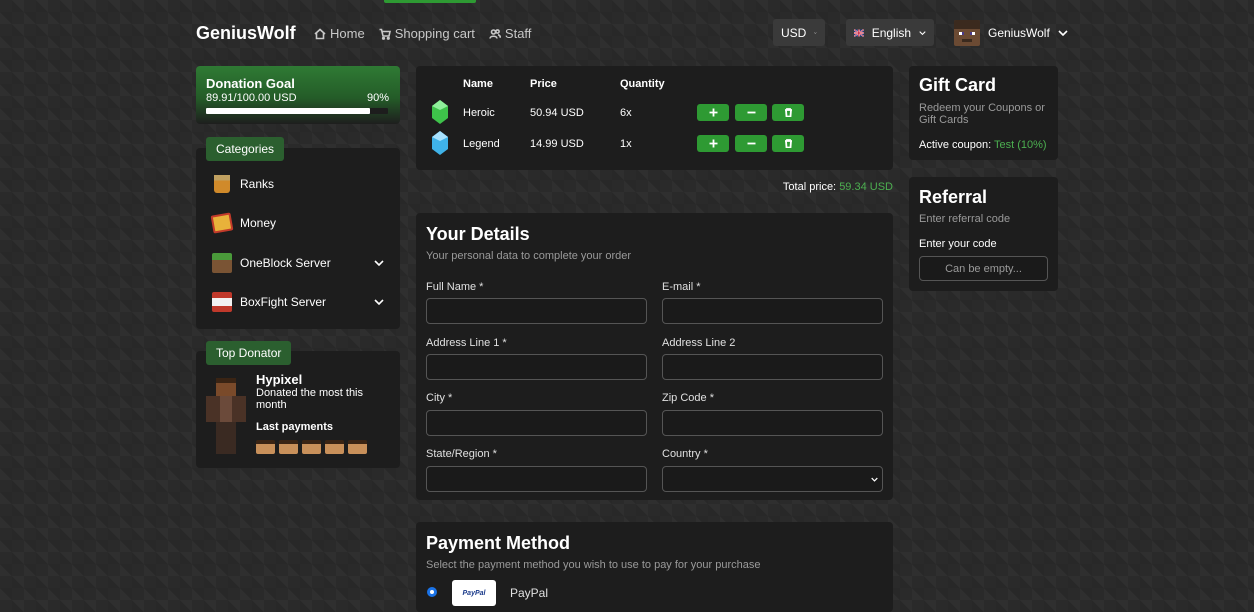 This screenshot has width=1254, height=612. I want to click on top-donator-description: Donated the most this month, so click(310, 399).